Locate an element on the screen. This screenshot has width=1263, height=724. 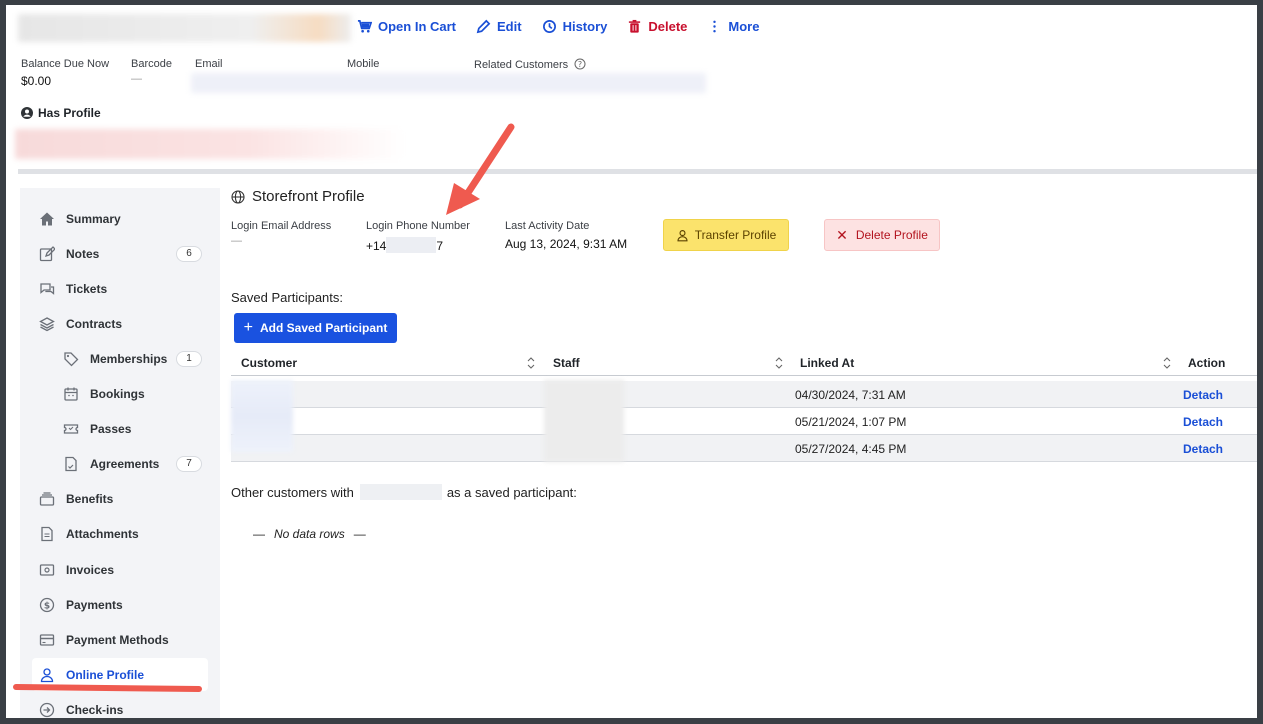
column-header-linked-at: Linked At is located at coordinates (827, 363).